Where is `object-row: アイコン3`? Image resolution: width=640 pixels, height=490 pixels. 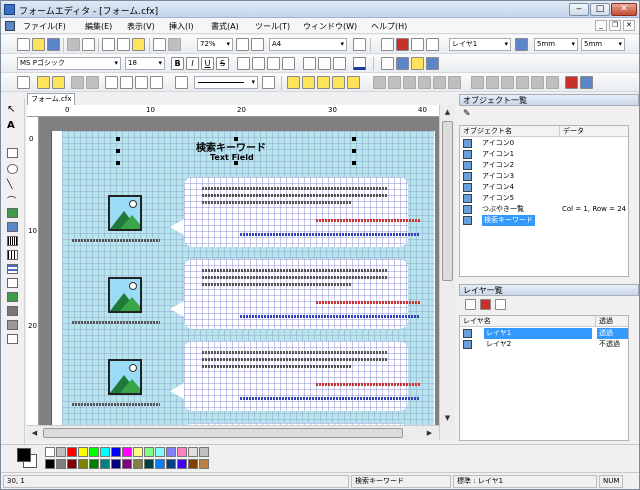 object-row: アイコン3 is located at coordinates (544, 176).